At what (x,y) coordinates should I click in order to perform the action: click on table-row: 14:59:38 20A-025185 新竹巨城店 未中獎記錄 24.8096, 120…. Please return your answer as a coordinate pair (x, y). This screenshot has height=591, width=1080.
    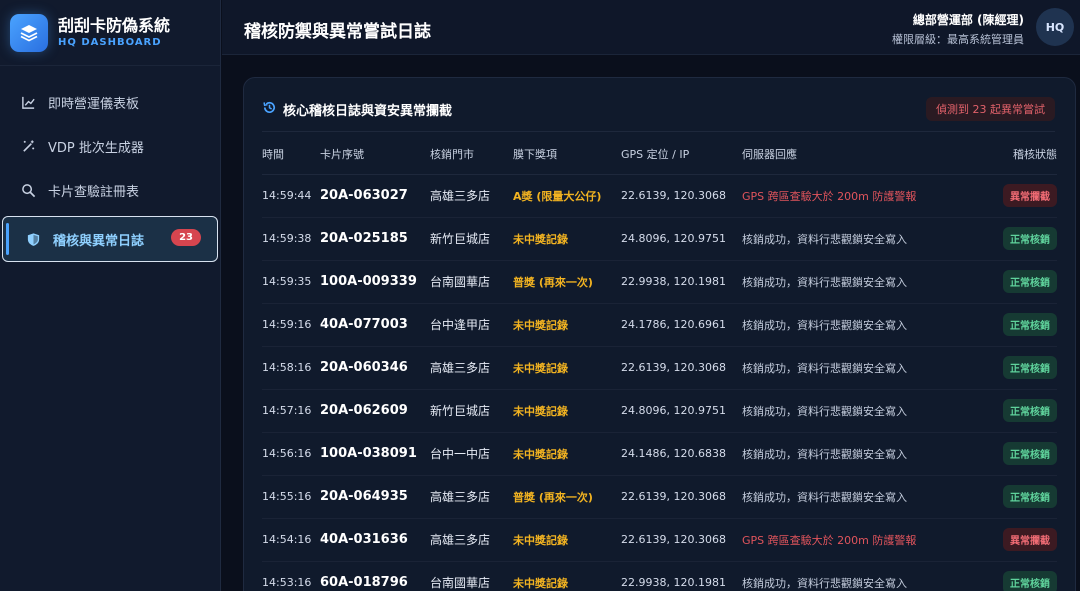
    Looking at the image, I should click on (659, 239).